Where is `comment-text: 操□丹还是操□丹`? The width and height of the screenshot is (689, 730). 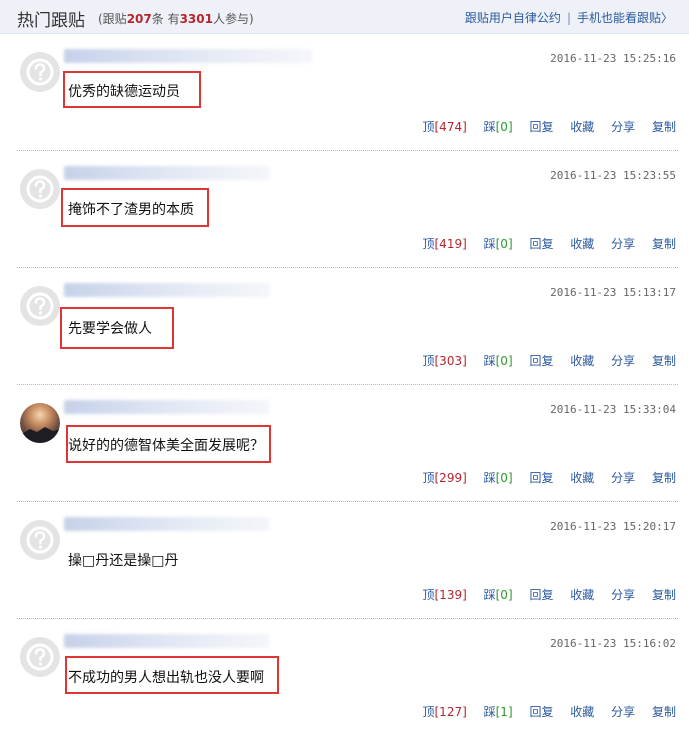
comment-text: 操□丹还是操□丹 is located at coordinates (123, 561).